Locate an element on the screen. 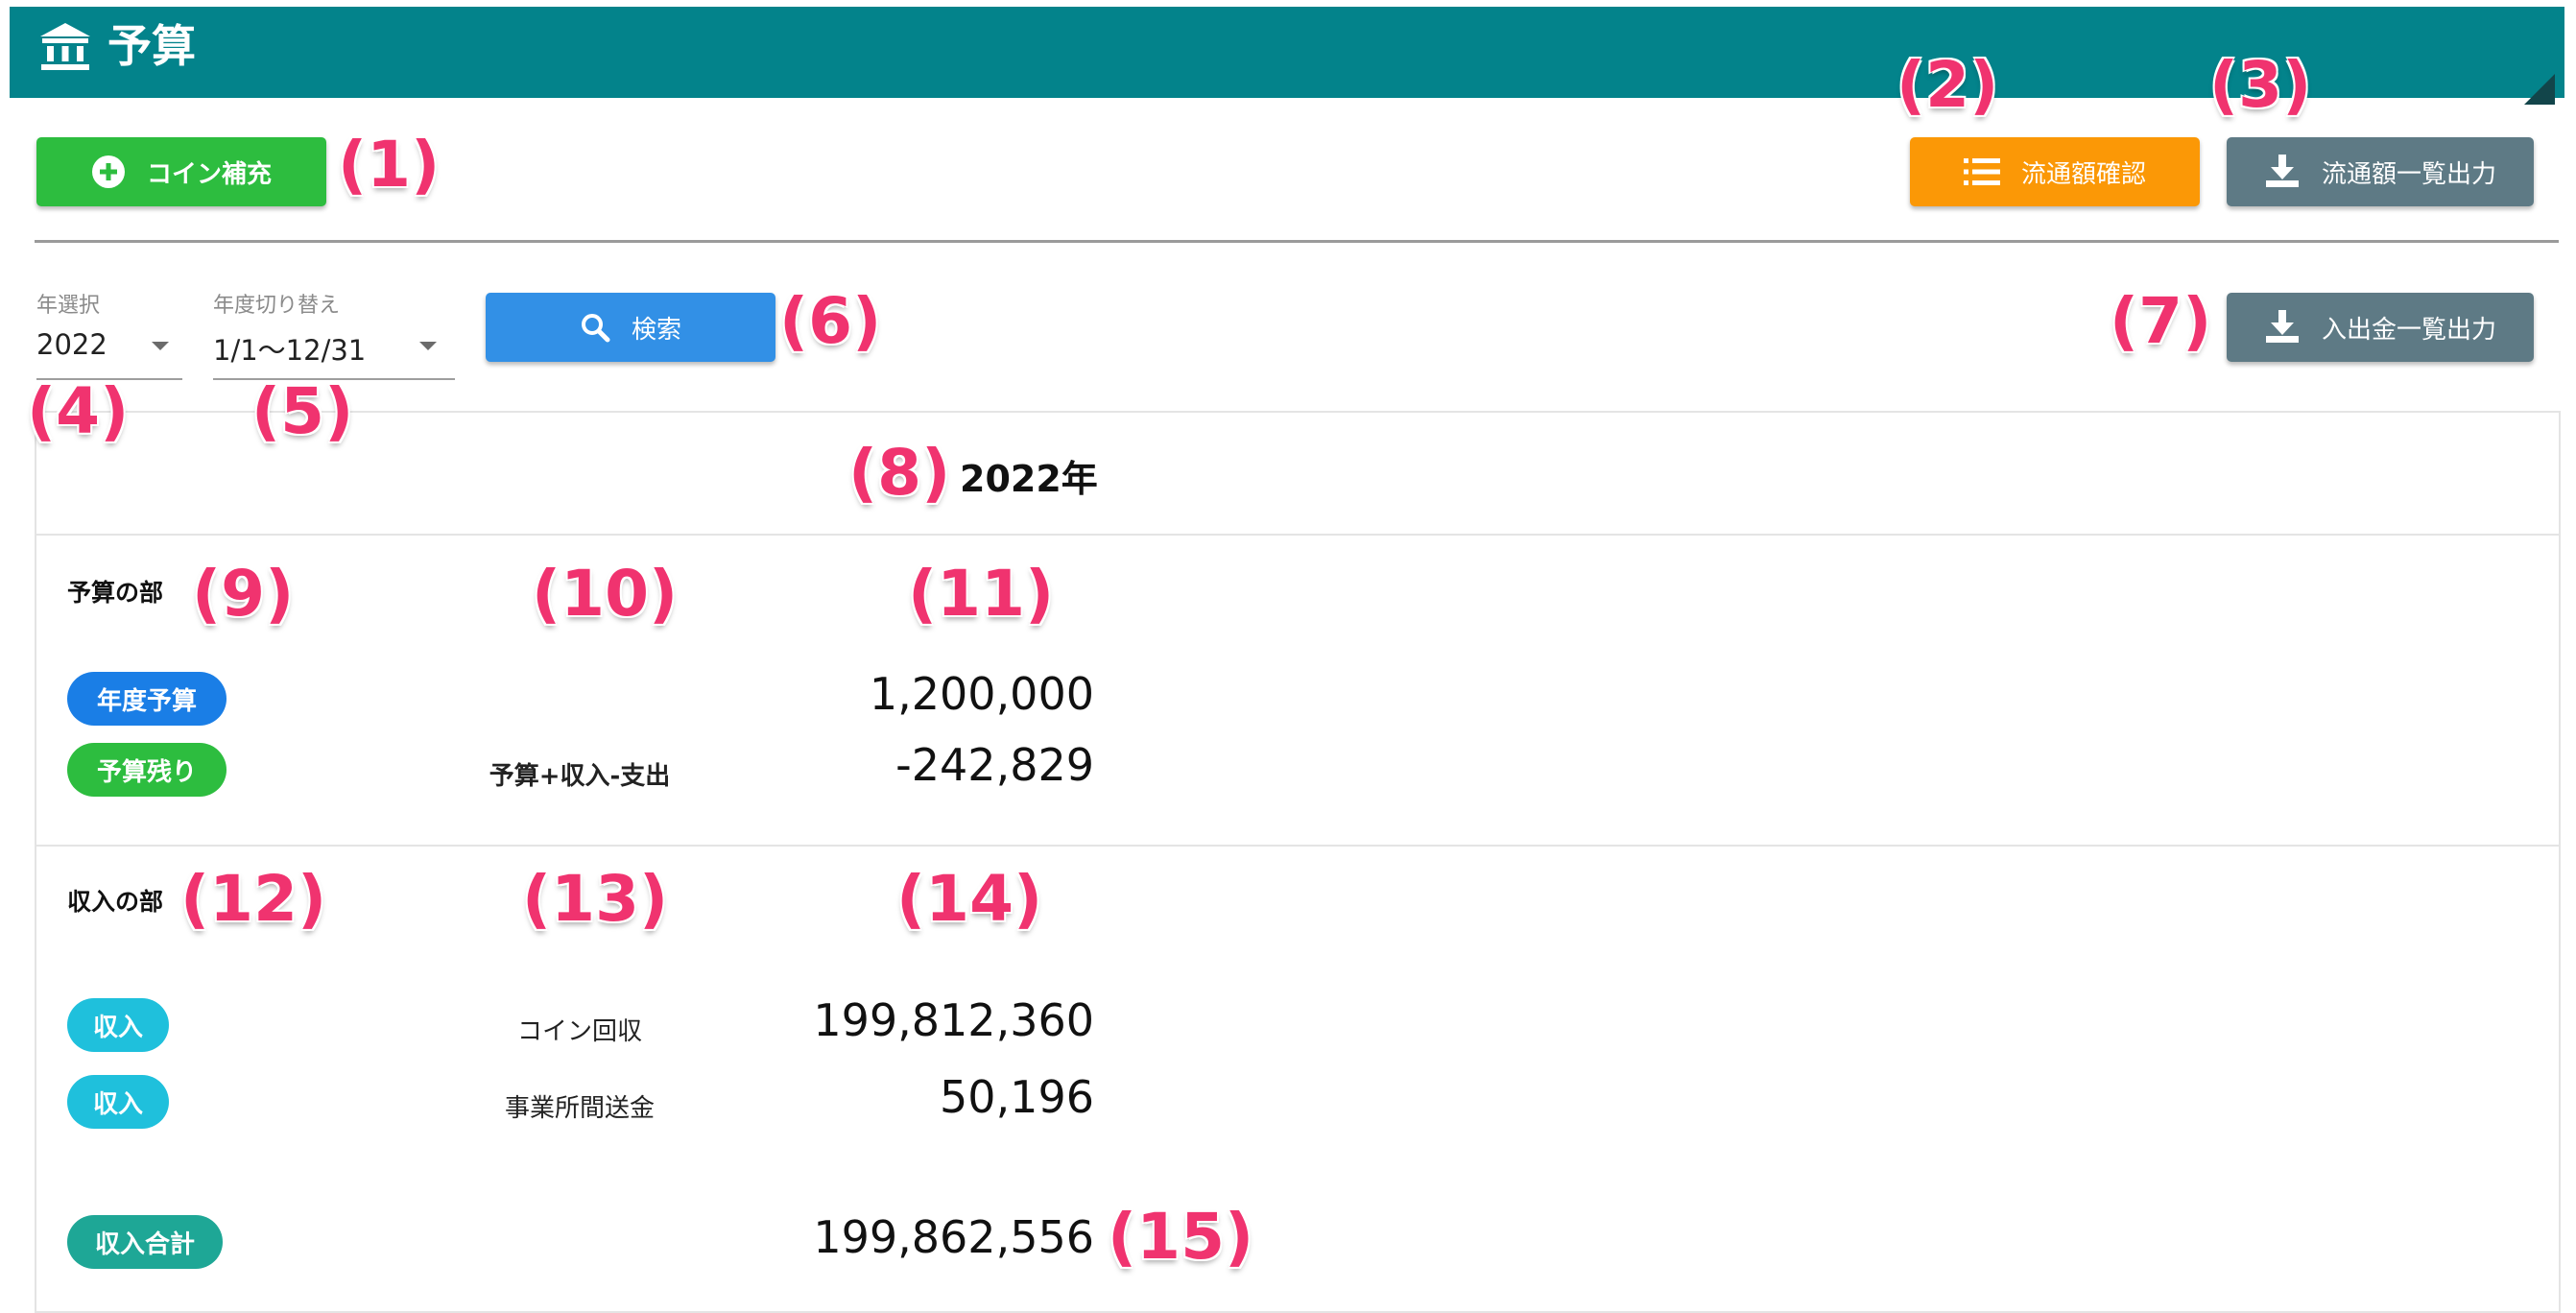  header-bar is located at coordinates (1287, 56).